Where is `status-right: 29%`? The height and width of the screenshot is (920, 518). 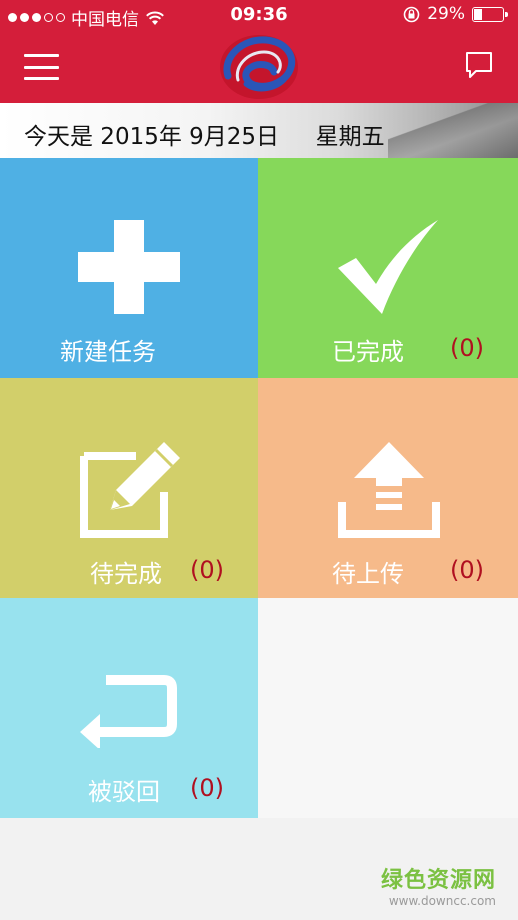 status-right: 29% is located at coordinates (455, 14).